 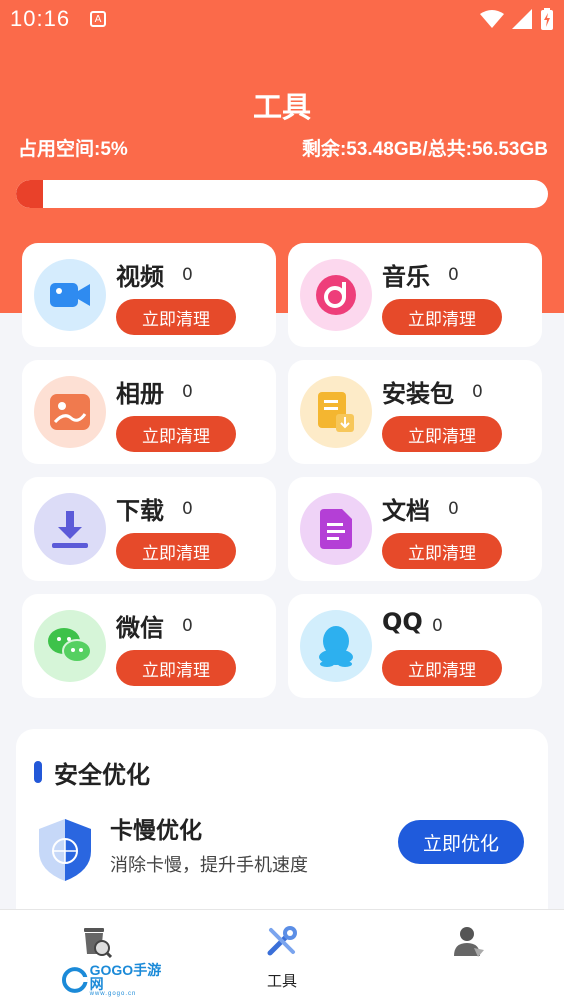 What do you see at coordinates (469, 942) in the screenshot?
I see `user-icon` at bounding box center [469, 942].